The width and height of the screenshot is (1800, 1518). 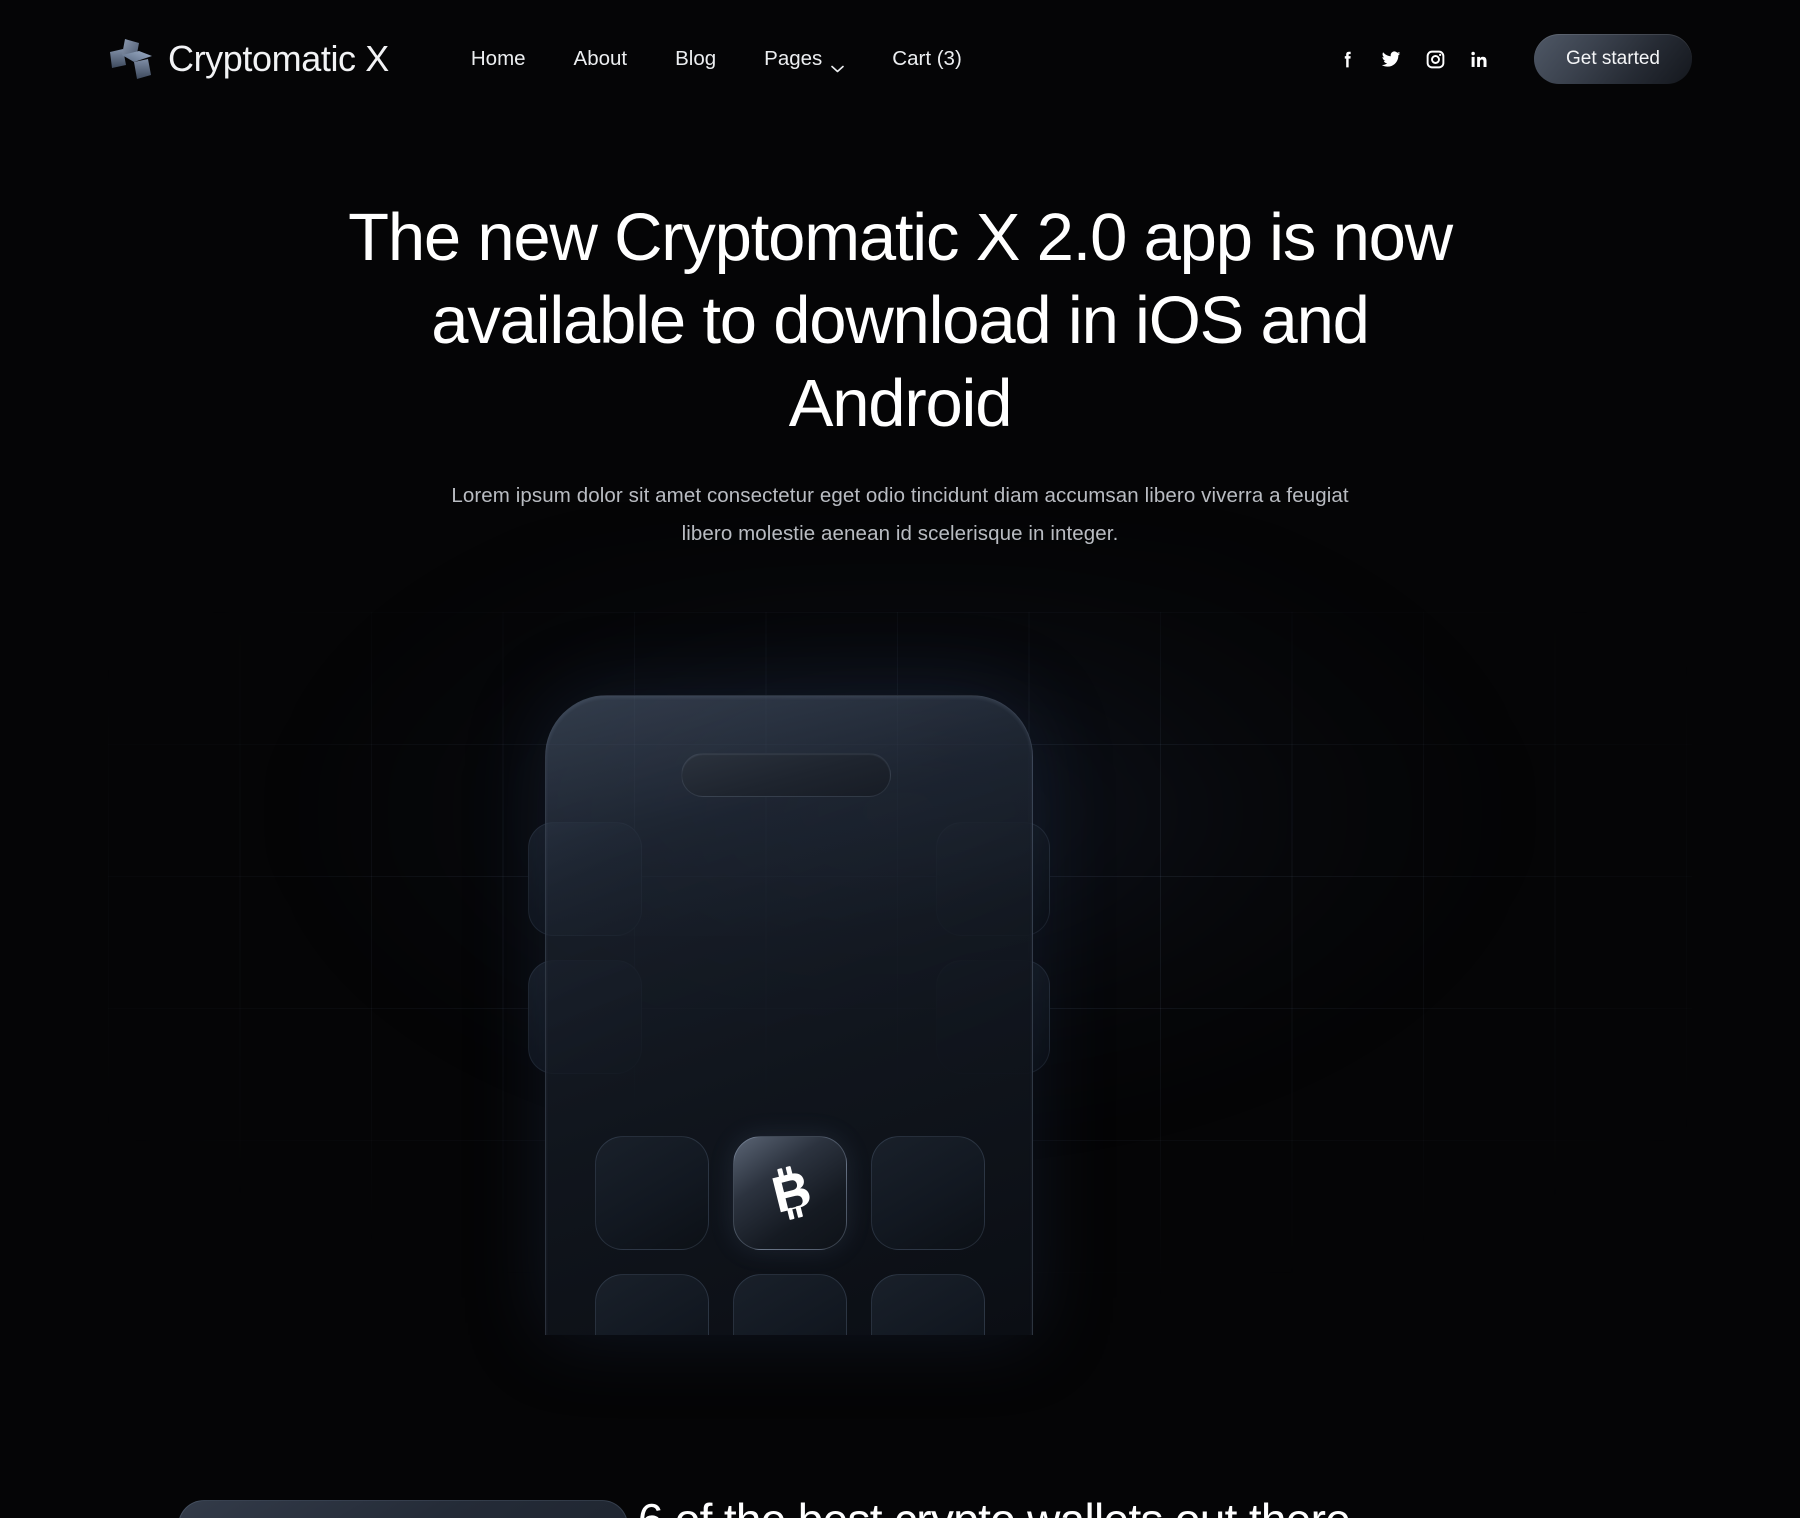 I want to click on nav-item-label: Cart (3), so click(x=927, y=58).